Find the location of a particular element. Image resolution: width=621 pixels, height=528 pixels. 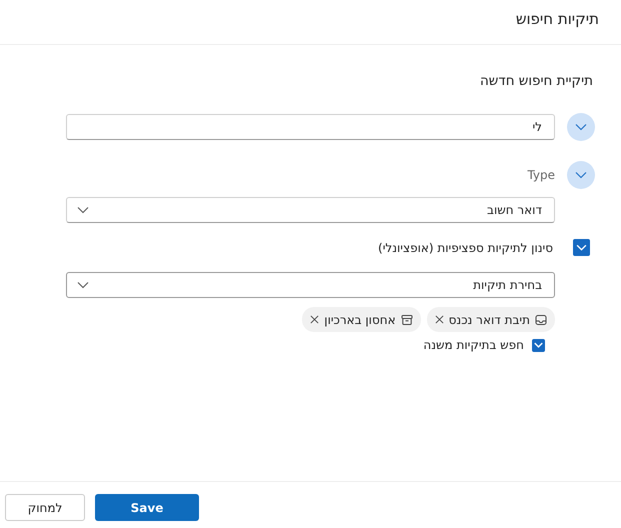

delete-button: למחוק is located at coordinates (45, 507).